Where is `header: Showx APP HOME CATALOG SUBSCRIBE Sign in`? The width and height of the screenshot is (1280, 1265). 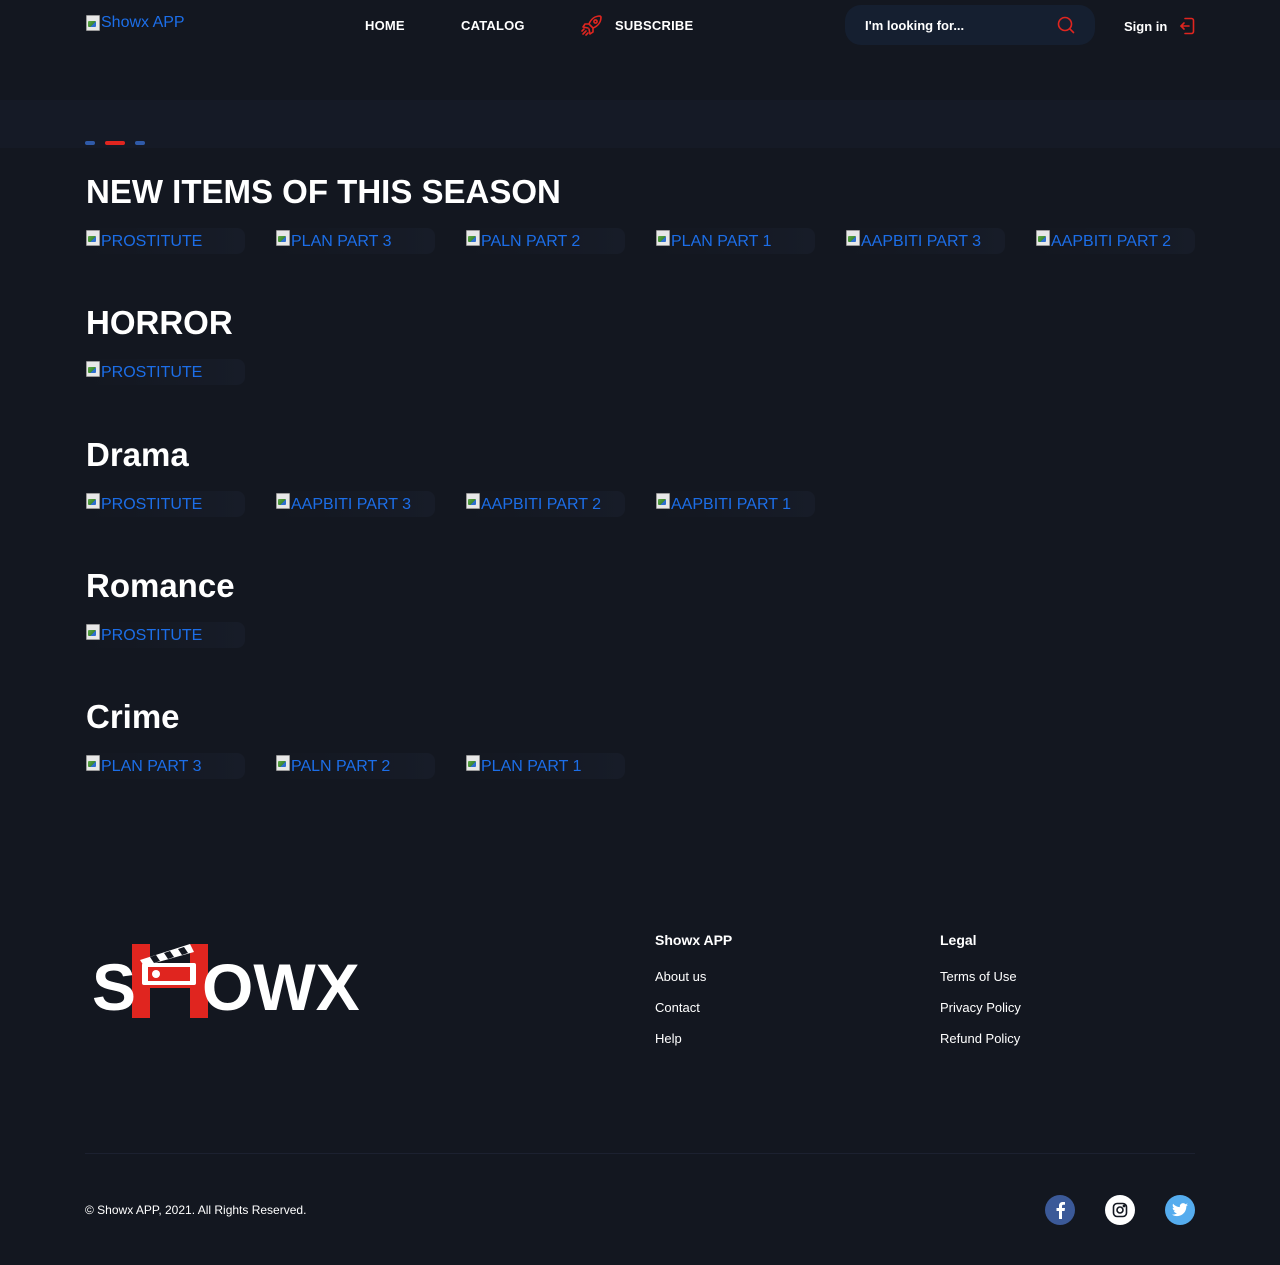 header: Showx APP HOME CATALOG SUBSCRIBE Sign in is located at coordinates (640, 50).